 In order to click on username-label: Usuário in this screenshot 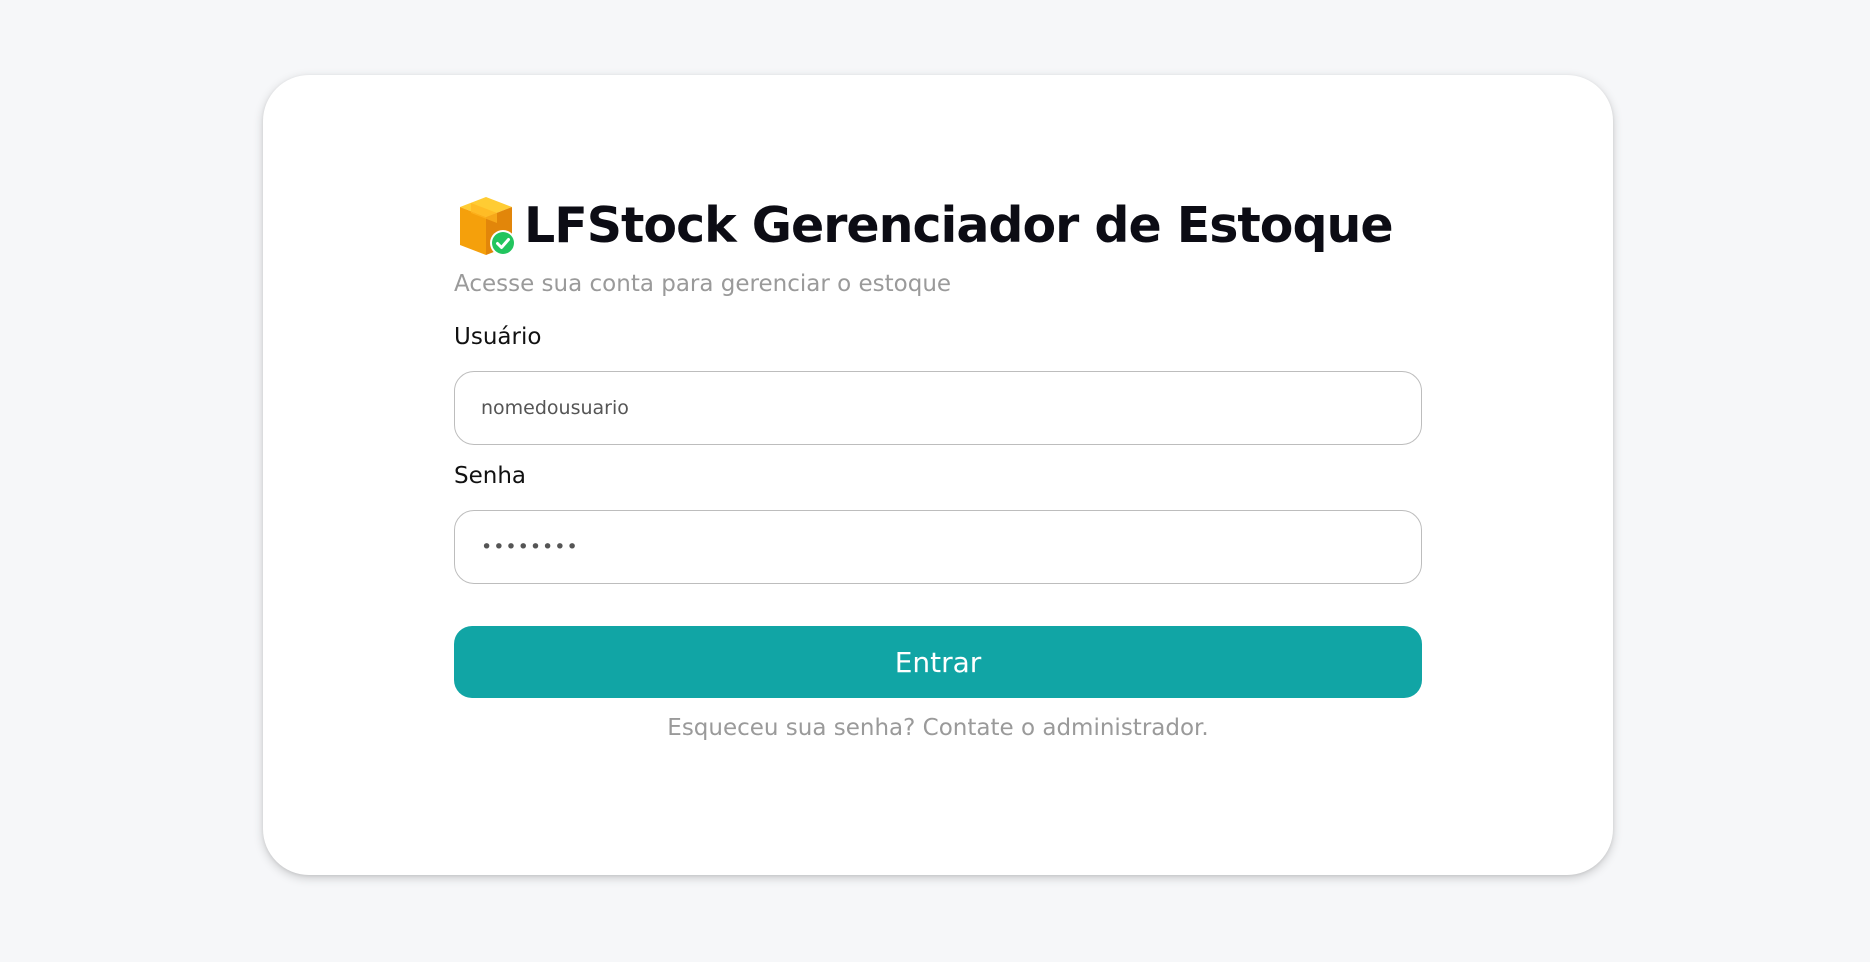, I will do `click(498, 337)`.